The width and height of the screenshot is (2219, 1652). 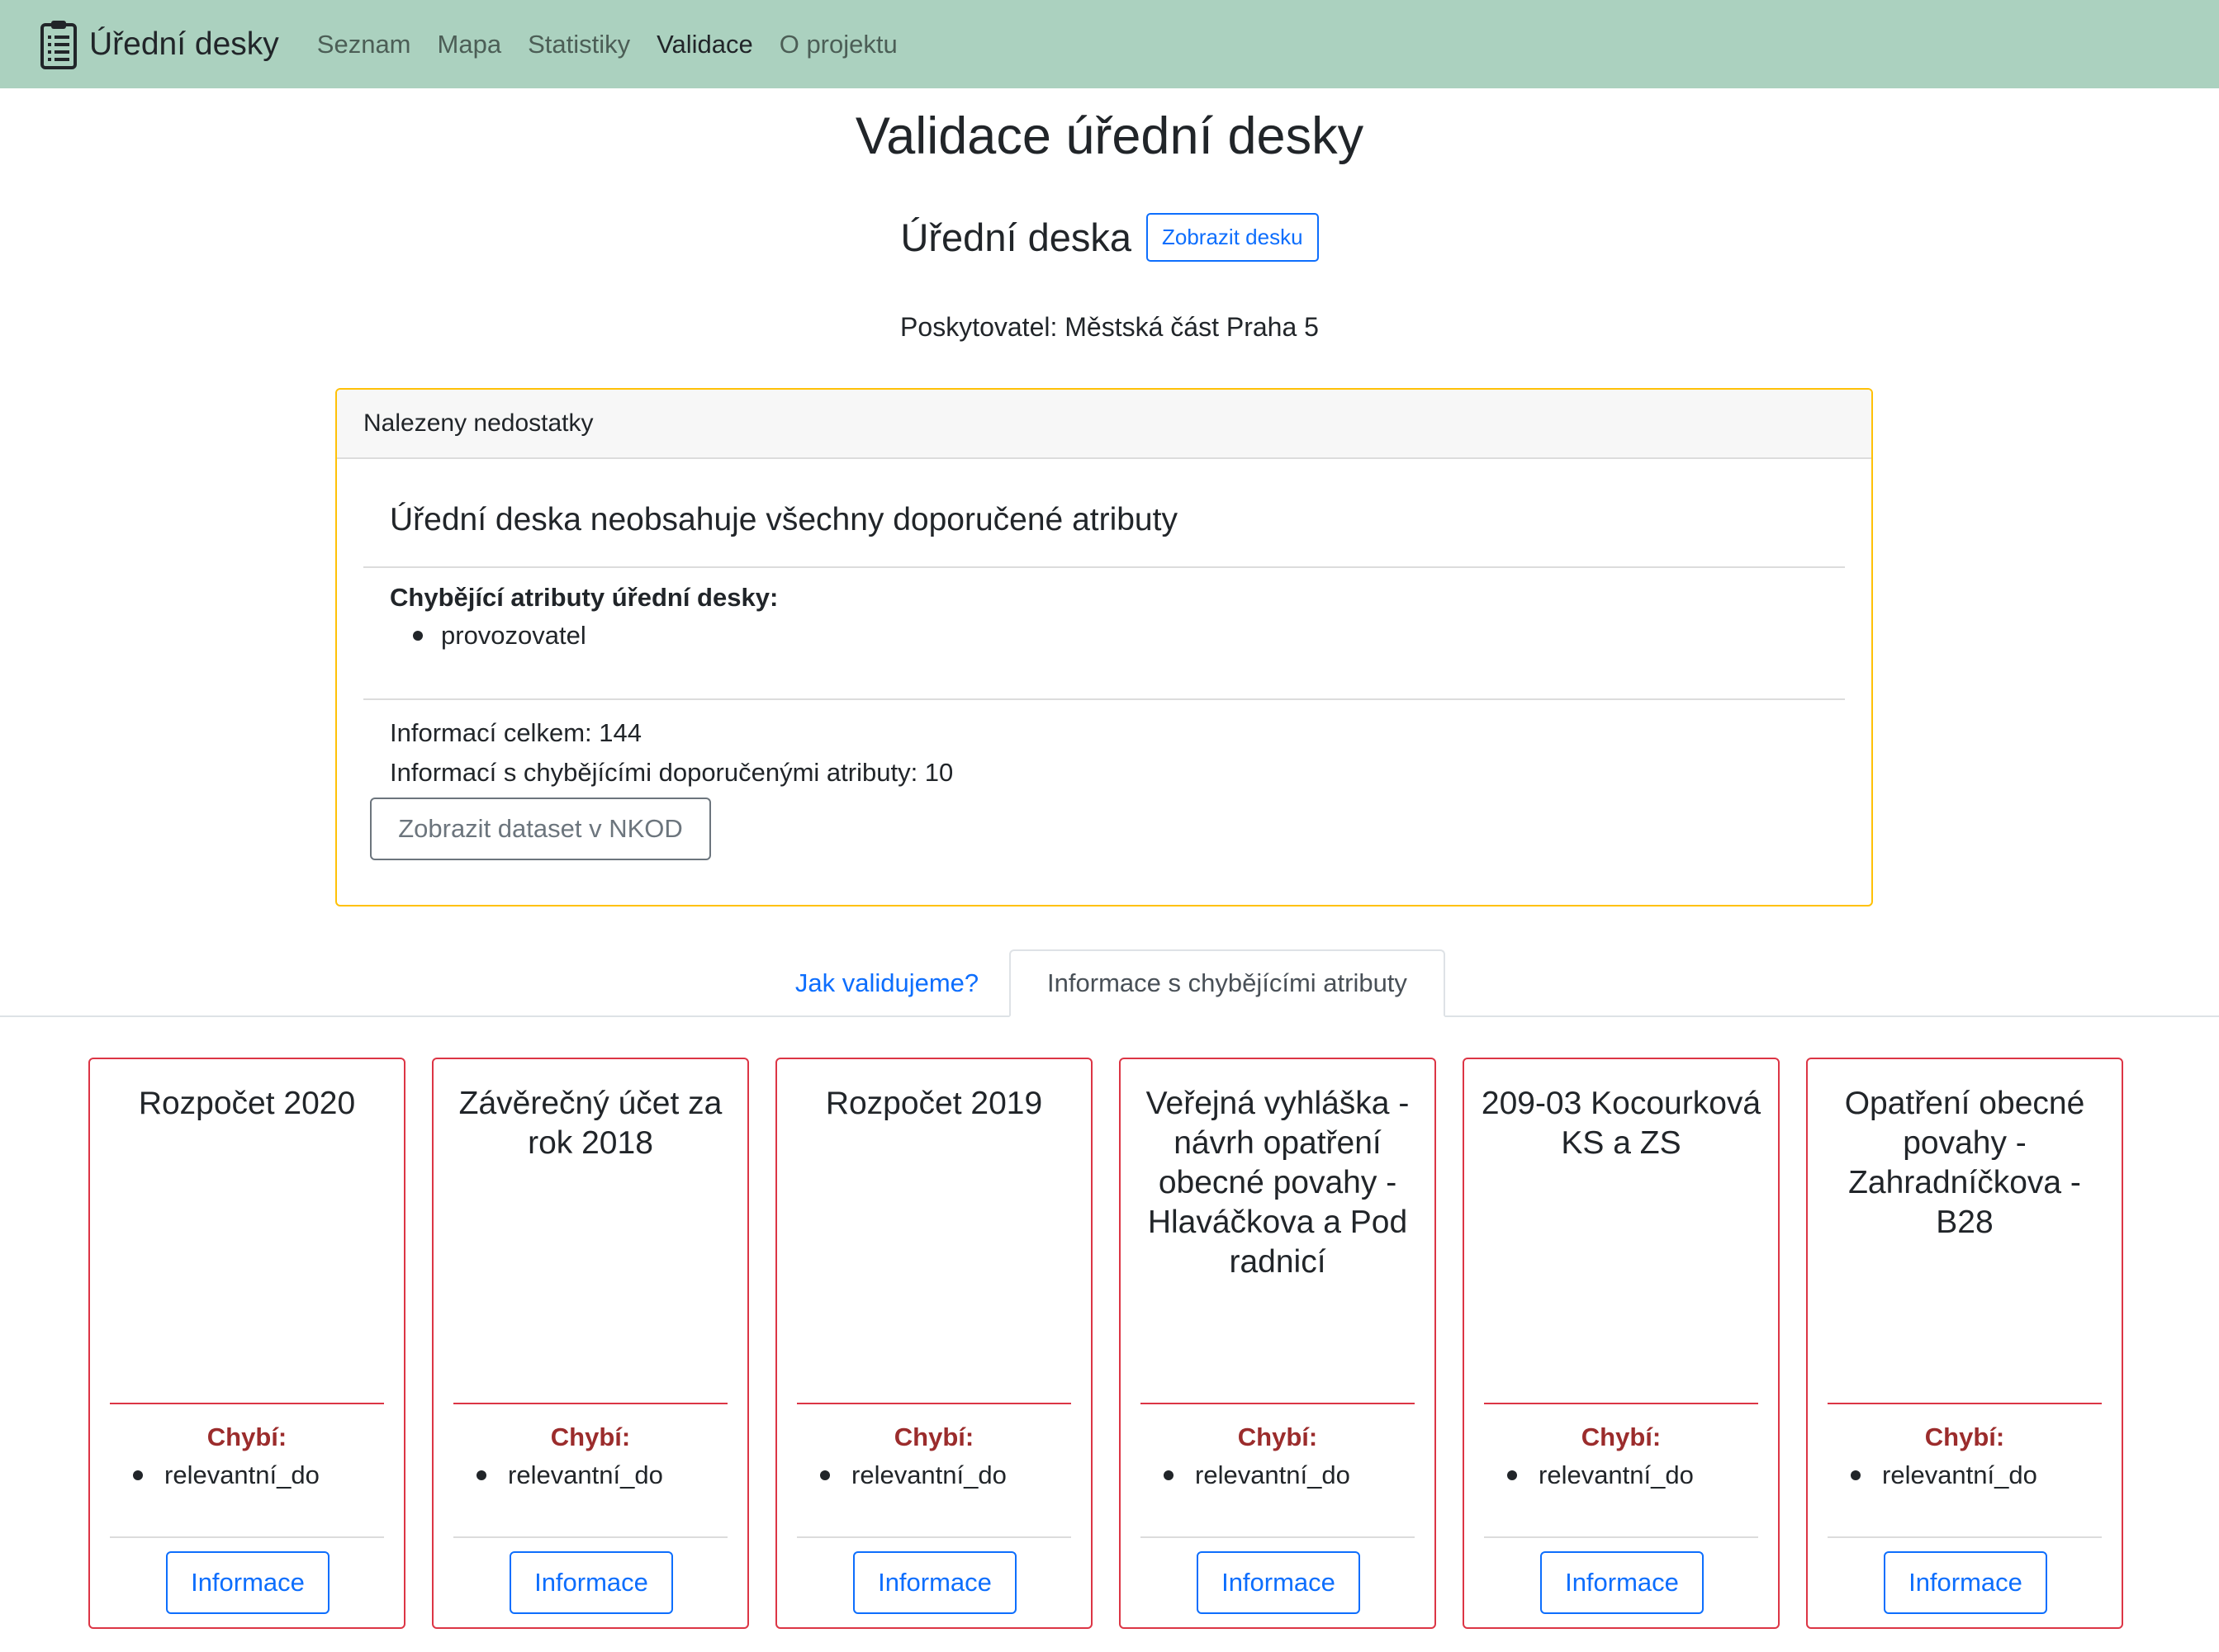 I want to click on tab-missing-attributes: Informace s chybějícími atributy, so click(x=1227, y=983).